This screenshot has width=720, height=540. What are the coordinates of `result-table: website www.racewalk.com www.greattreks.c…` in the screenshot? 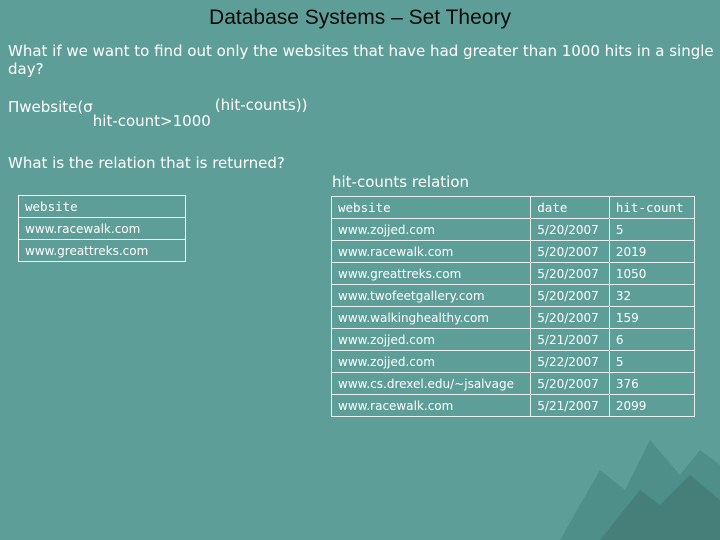 It's located at (102, 228).